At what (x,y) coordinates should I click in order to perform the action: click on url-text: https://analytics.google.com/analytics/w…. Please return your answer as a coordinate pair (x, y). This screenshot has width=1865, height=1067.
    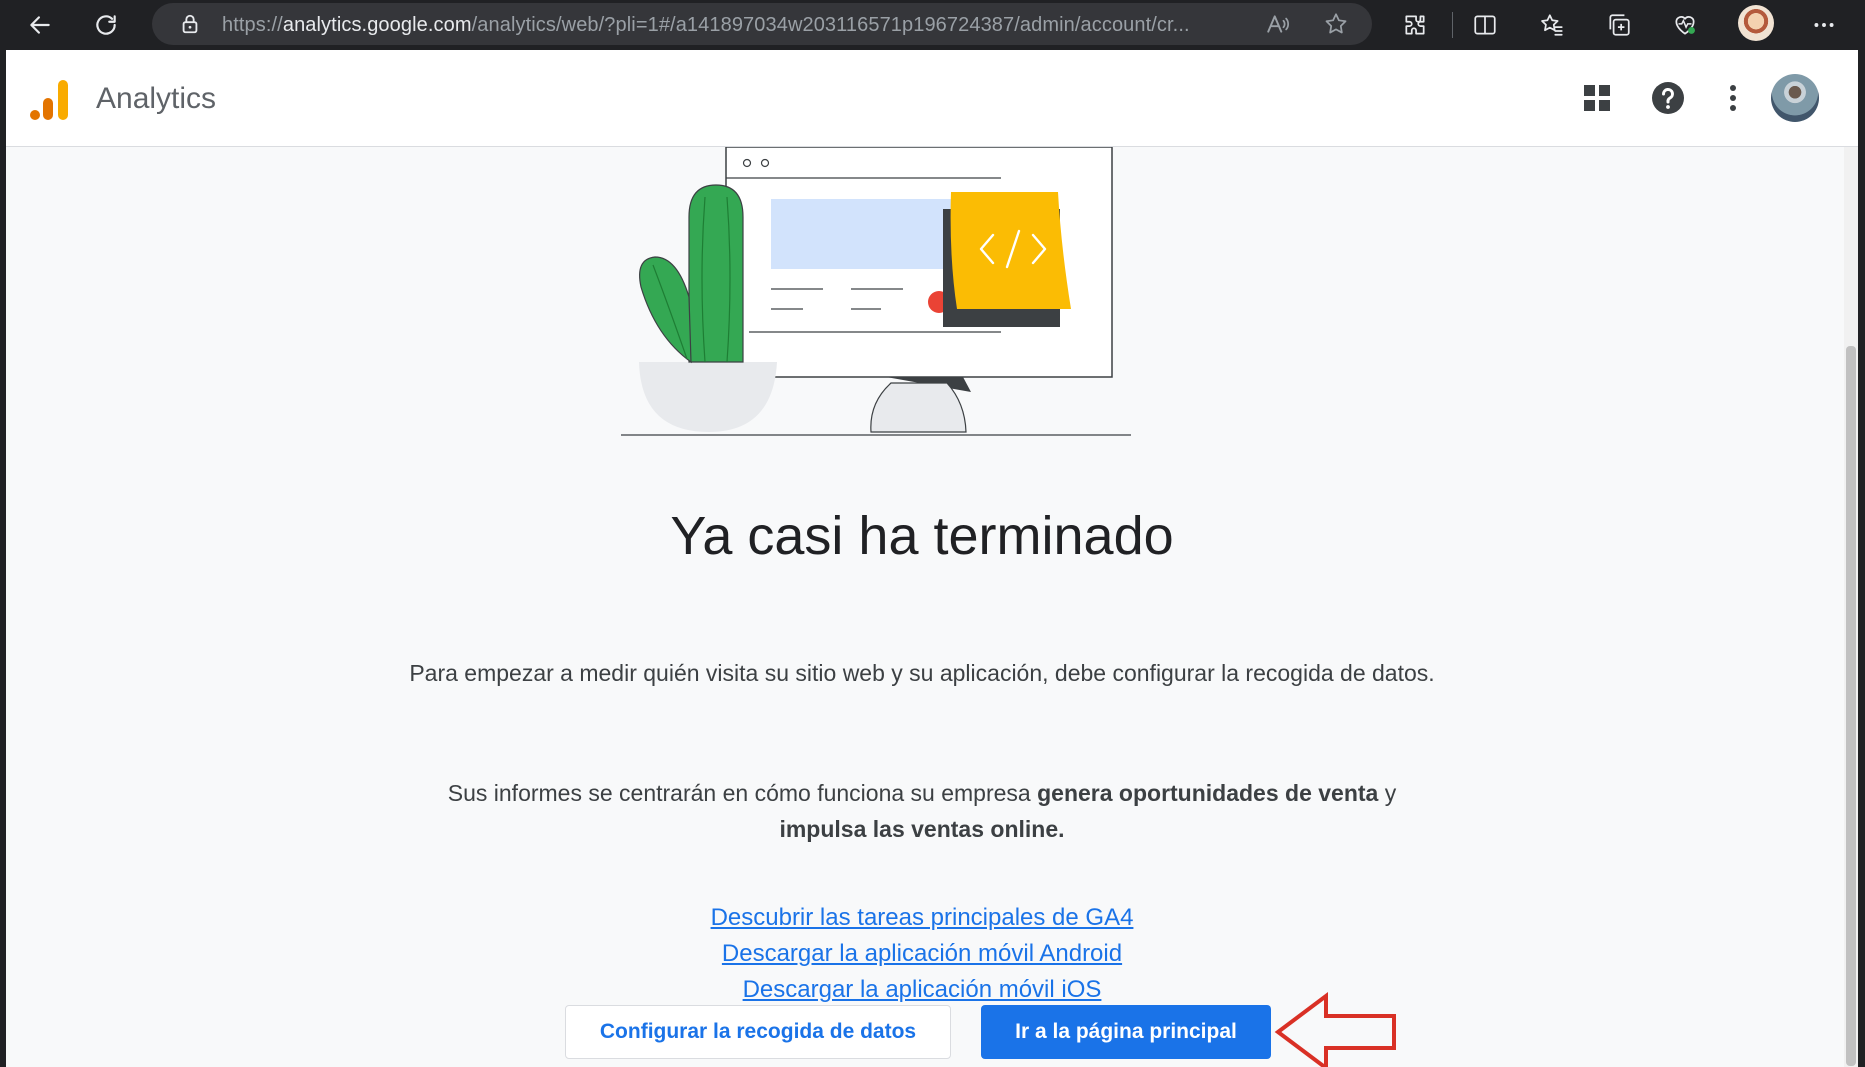
    Looking at the image, I should click on (722, 25).